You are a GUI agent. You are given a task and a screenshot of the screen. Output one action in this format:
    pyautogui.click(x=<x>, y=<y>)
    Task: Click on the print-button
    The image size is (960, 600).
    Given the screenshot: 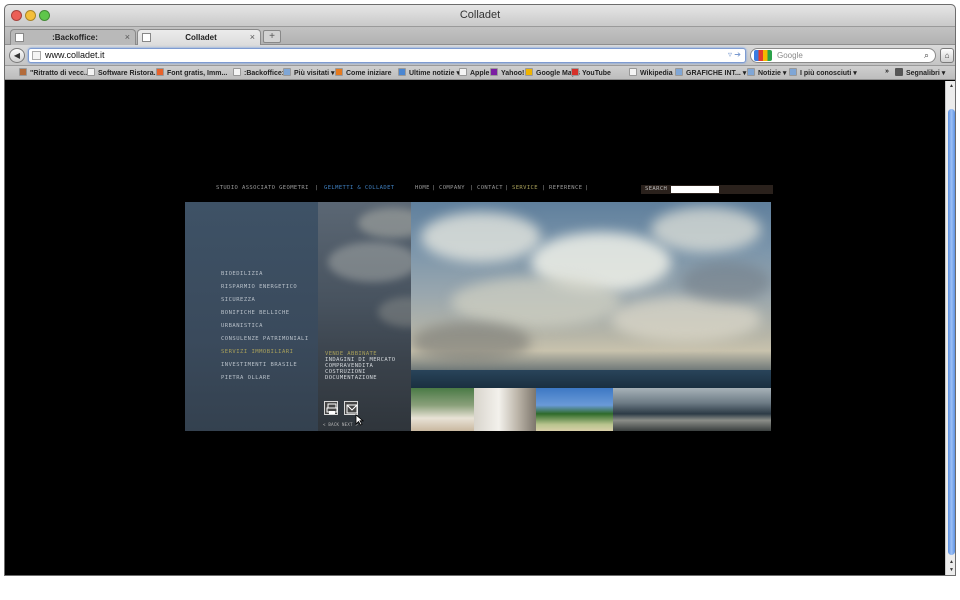 What is the action you would take?
    pyautogui.click(x=331, y=408)
    